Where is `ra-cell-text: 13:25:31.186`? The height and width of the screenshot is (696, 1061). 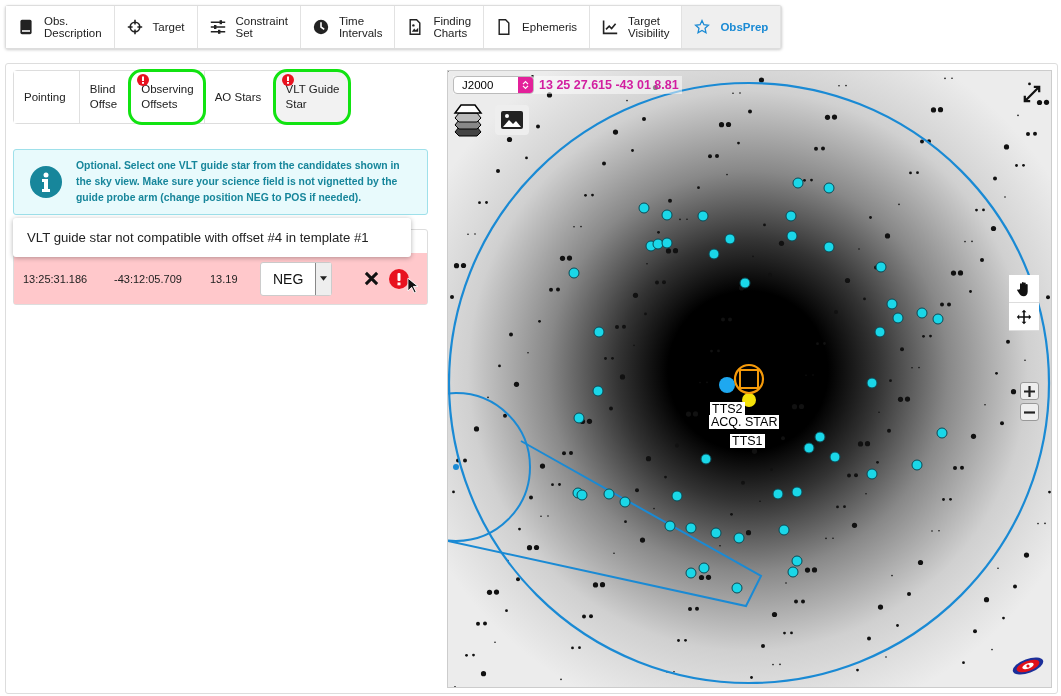
ra-cell-text: 13:25:31.186 is located at coordinates (56, 278).